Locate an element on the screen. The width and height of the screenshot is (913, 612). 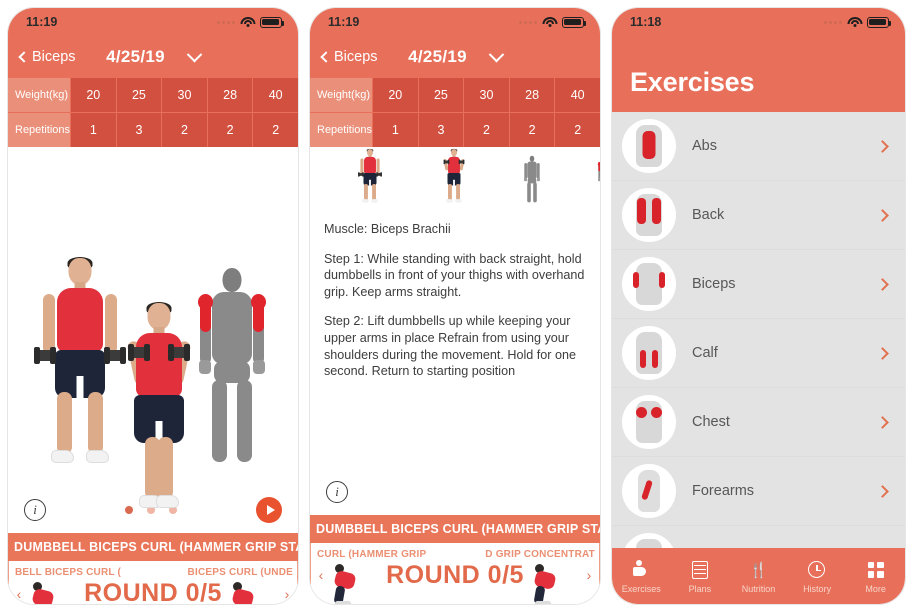
weight-cell: 30 is located at coordinates (184, 95).